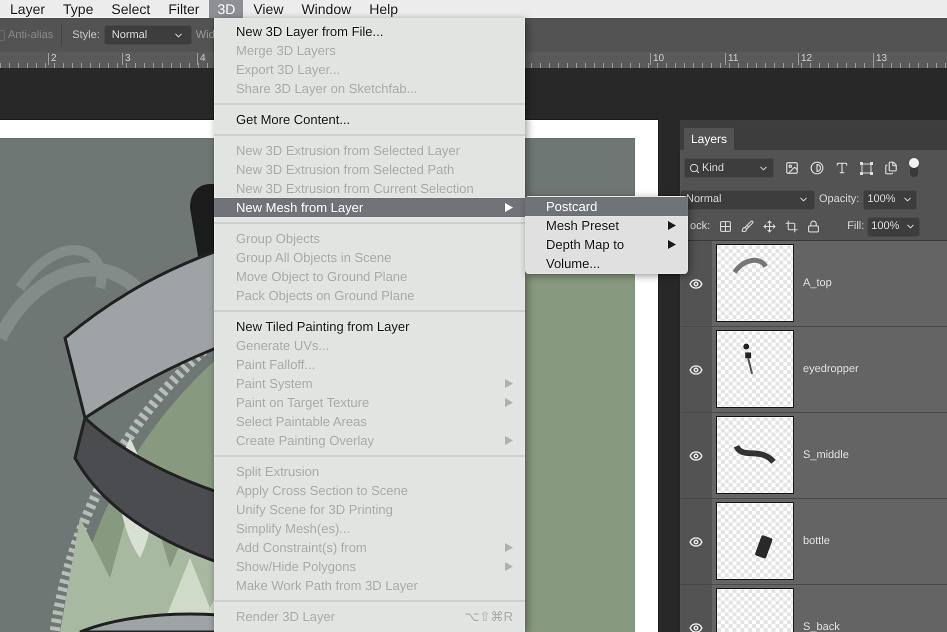 Image resolution: width=947 pixels, height=632 pixels. What do you see at coordinates (791, 226) in the screenshot?
I see `crop-icon` at bounding box center [791, 226].